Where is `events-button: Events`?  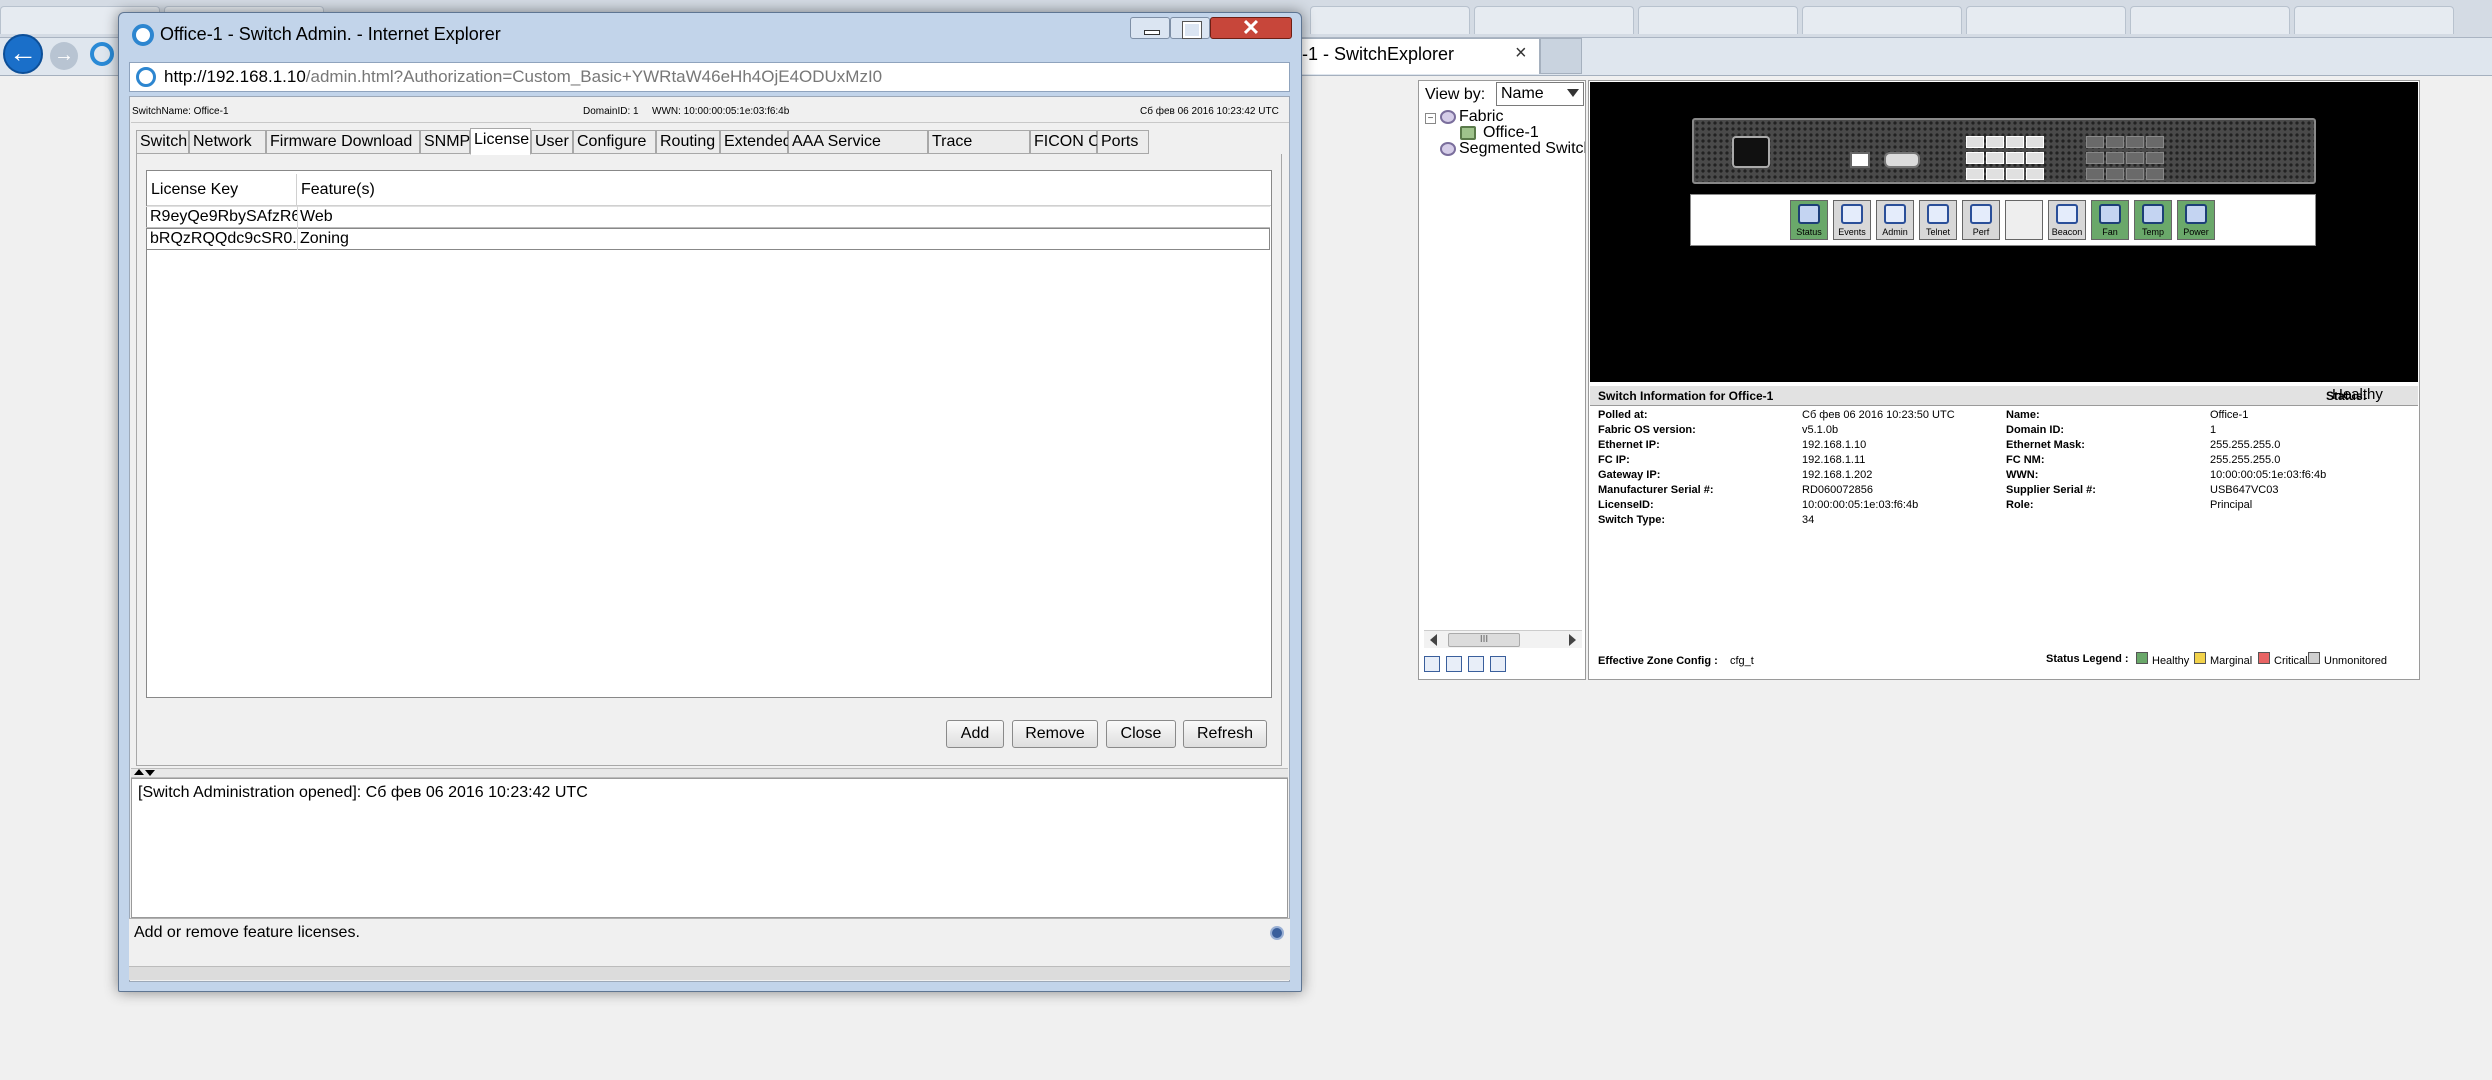 events-button: Events is located at coordinates (1852, 220).